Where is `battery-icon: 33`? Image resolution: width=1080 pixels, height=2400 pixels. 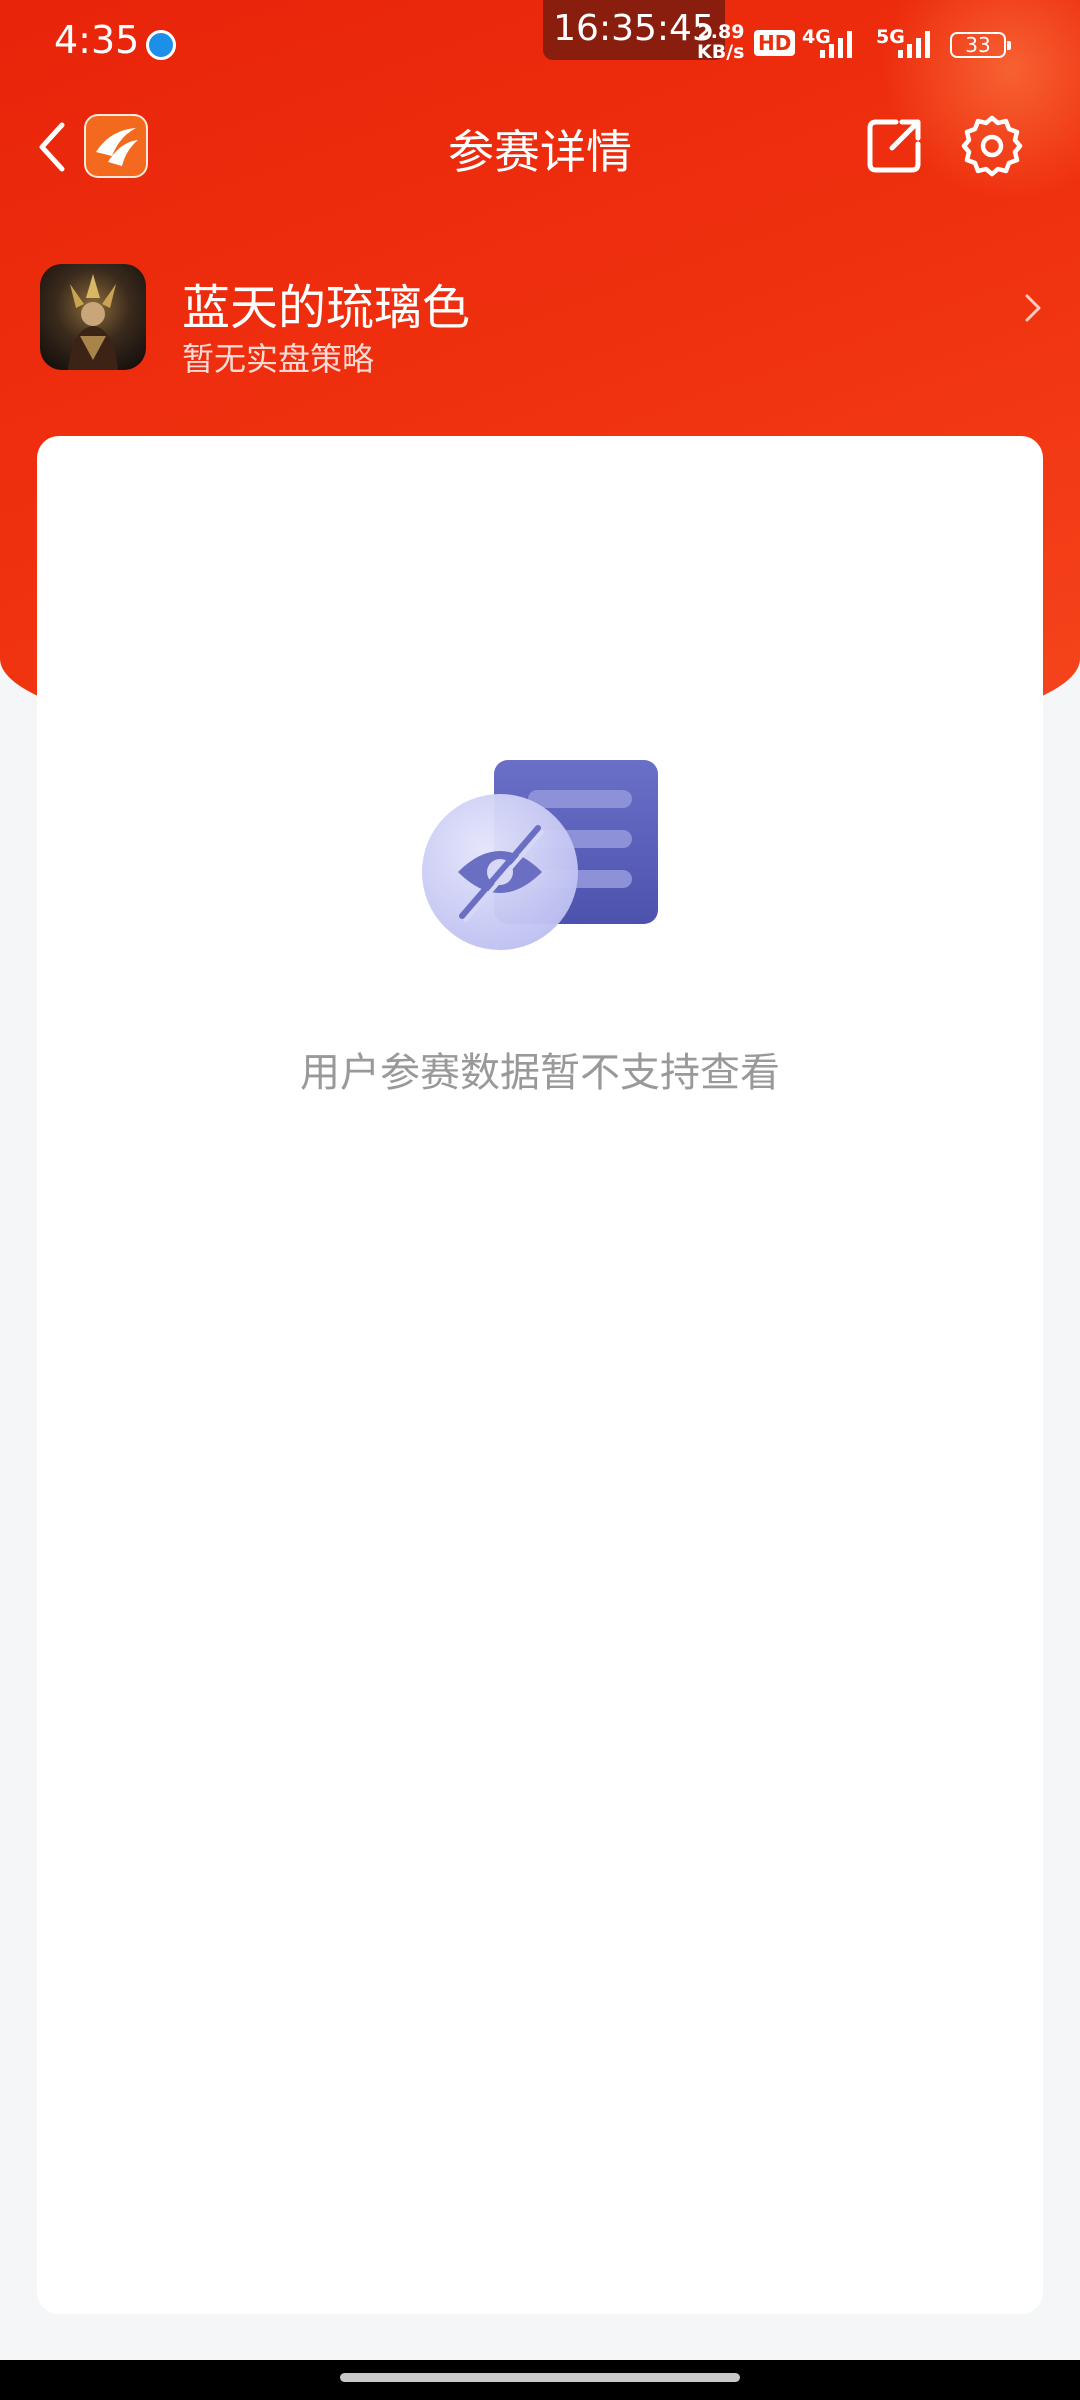 battery-icon: 33 is located at coordinates (980, 45).